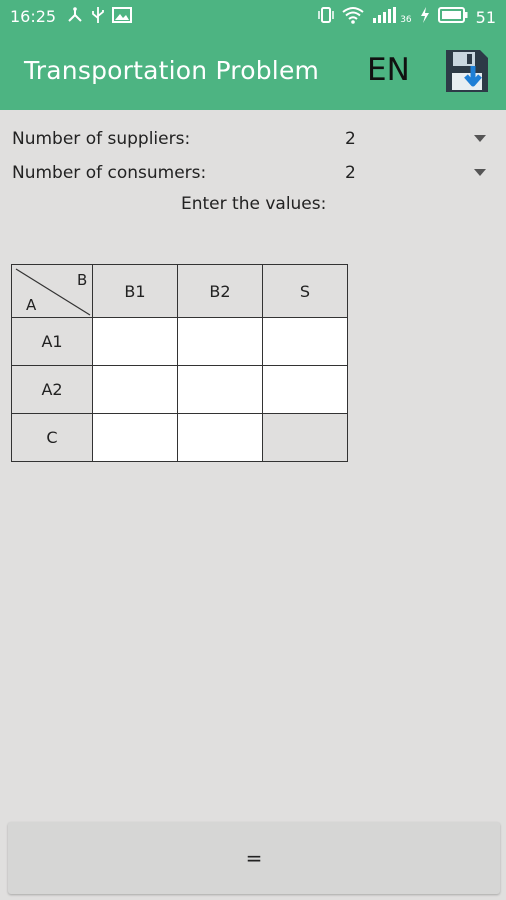  I want to click on compute-button: =, so click(254, 858).